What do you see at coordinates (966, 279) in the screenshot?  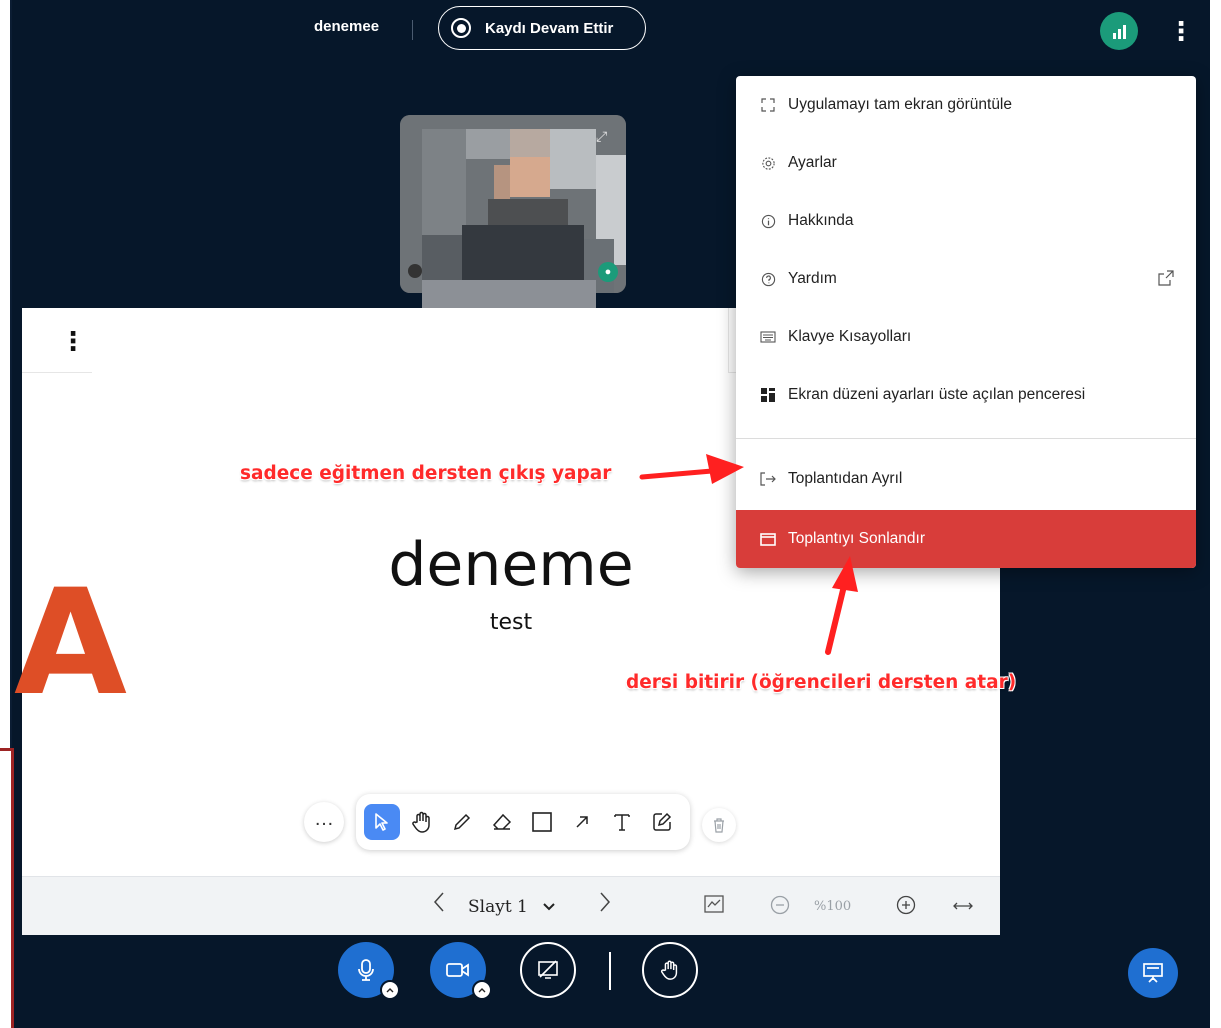 I see `menu-item-help: Yardım` at bounding box center [966, 279].